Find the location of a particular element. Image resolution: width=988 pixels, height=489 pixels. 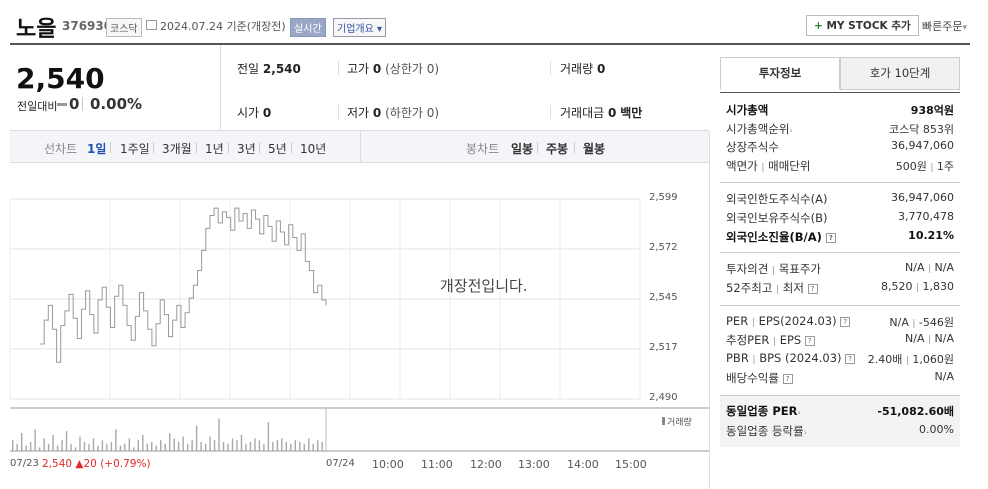

quick-order-button: 빠른주문▾ is located at coordinates (944, 26).